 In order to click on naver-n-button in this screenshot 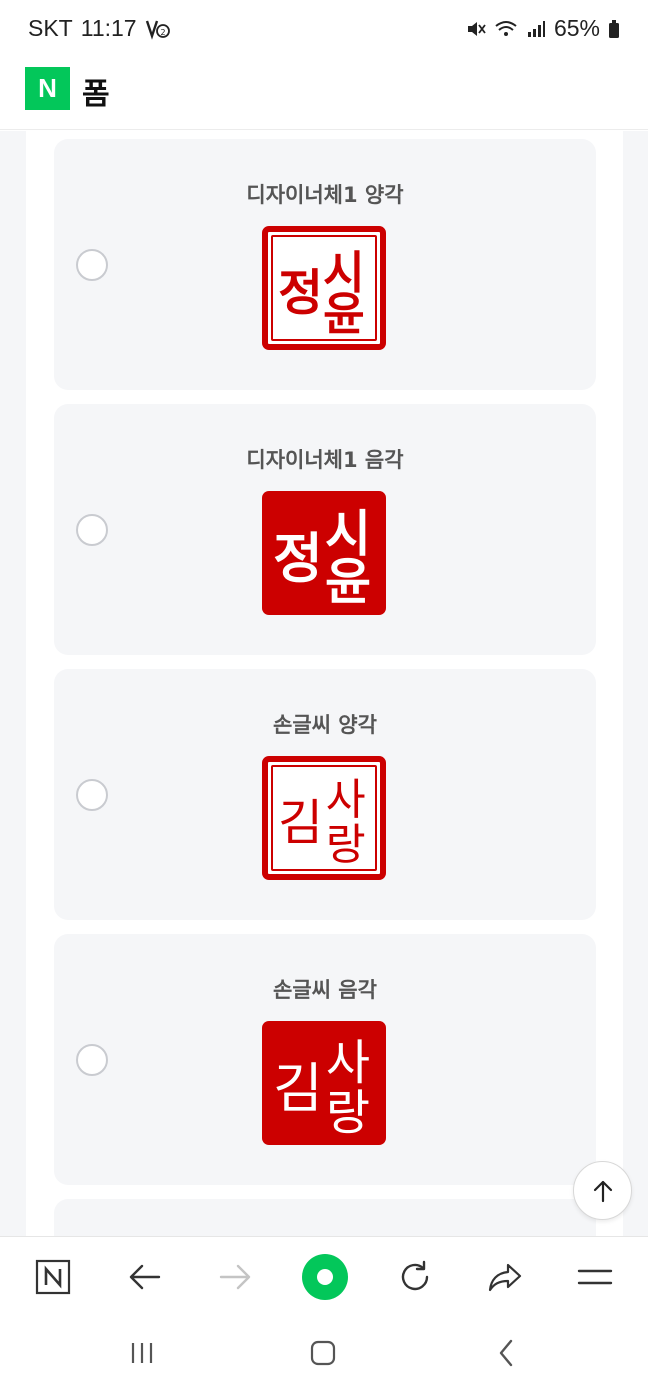, I will do `click(53, 1277)`.